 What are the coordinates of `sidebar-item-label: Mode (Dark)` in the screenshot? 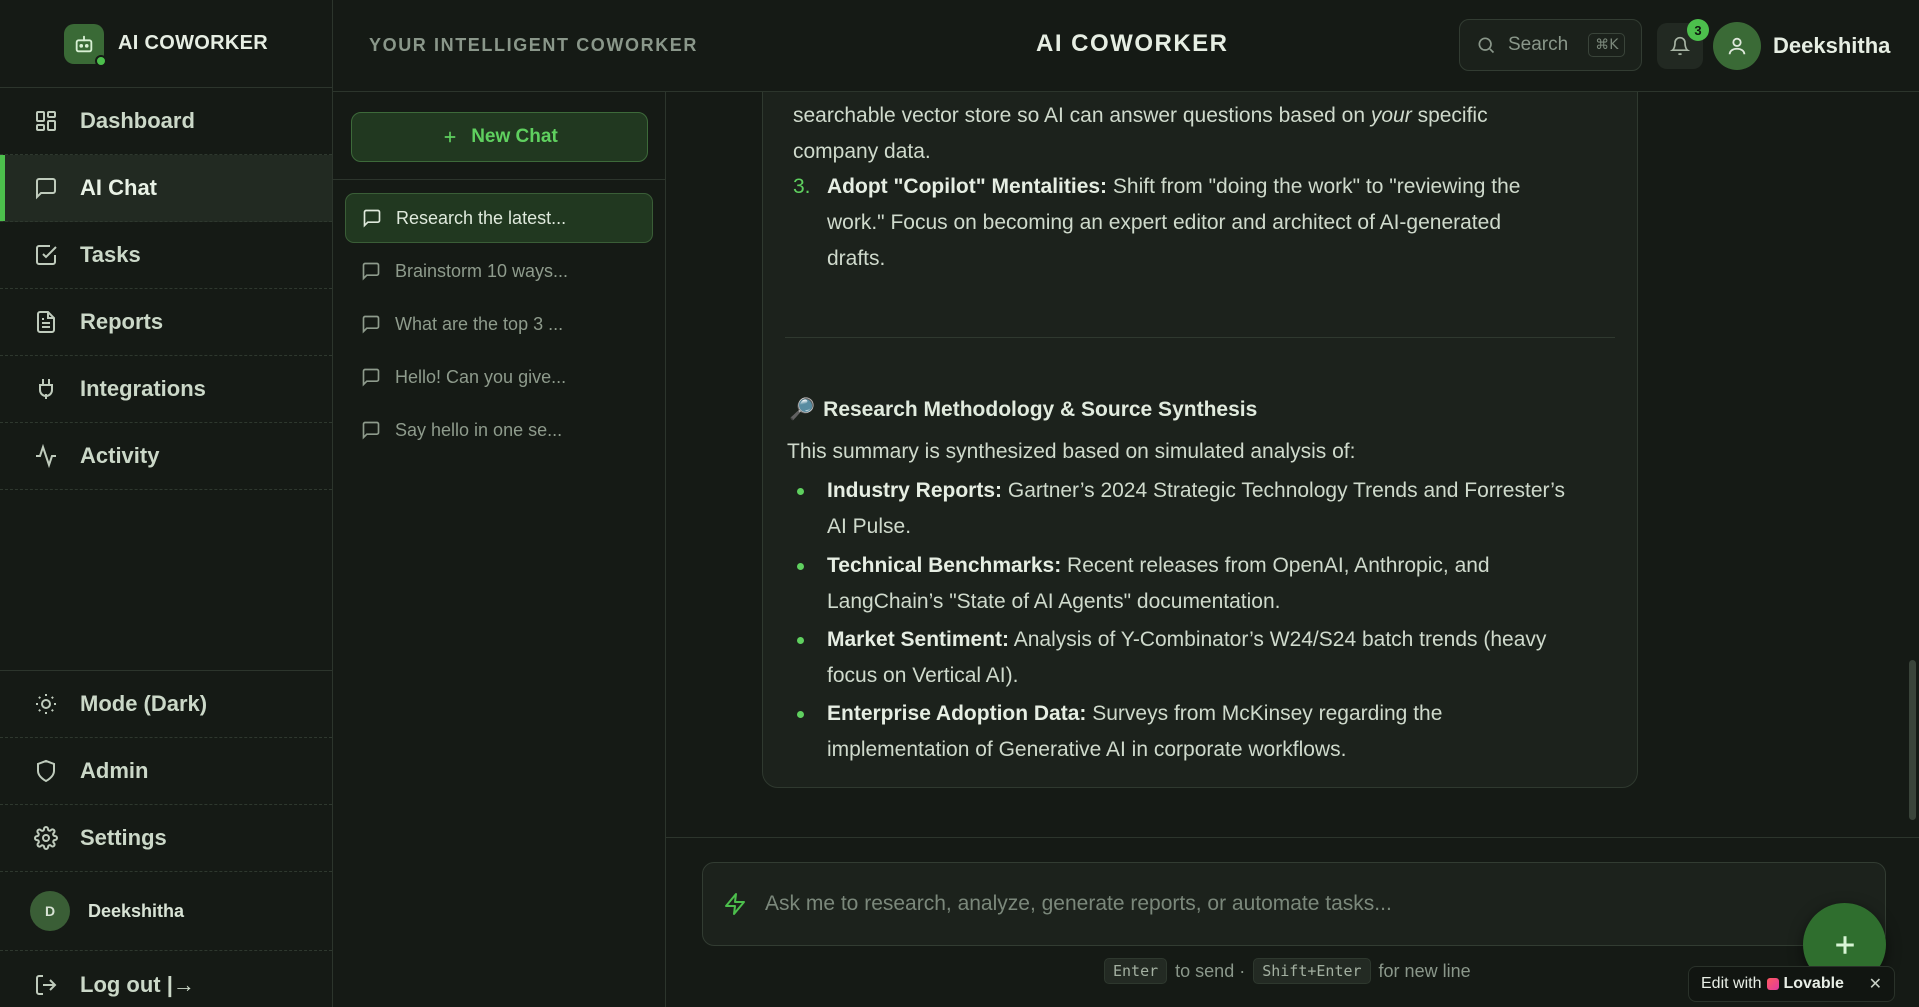 It's located at (144, 703).